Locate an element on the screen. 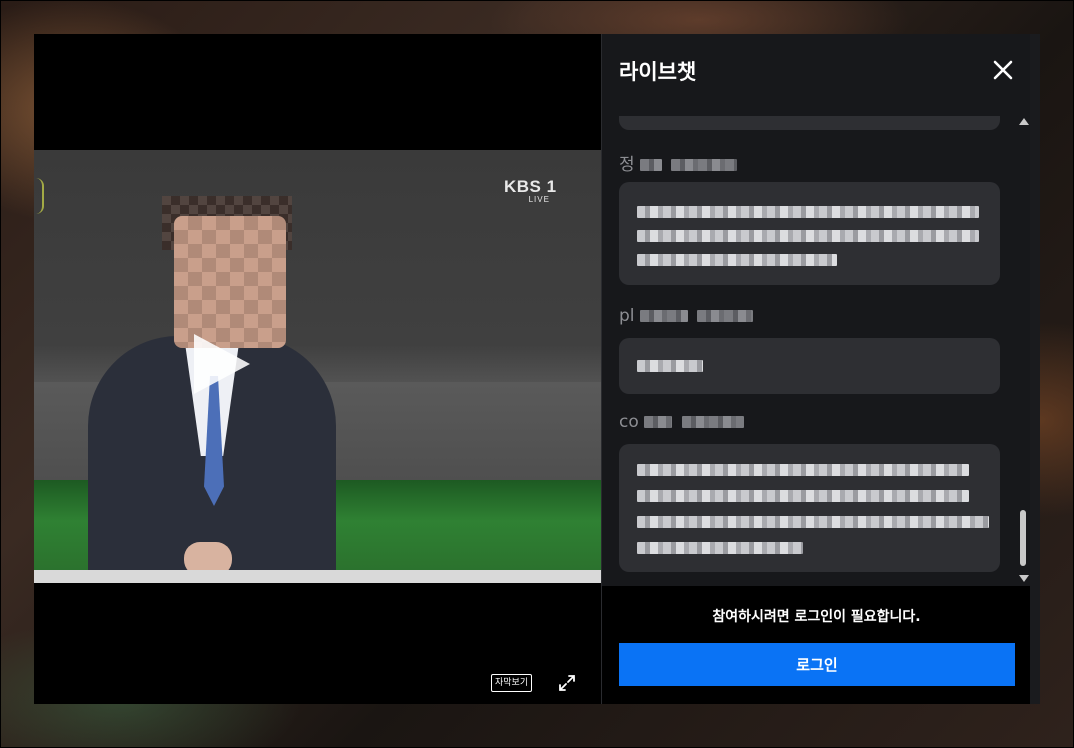 The height and width of the screenshot is (748, 1074). login-button: 로그인 is located at coordinates (817, 664).